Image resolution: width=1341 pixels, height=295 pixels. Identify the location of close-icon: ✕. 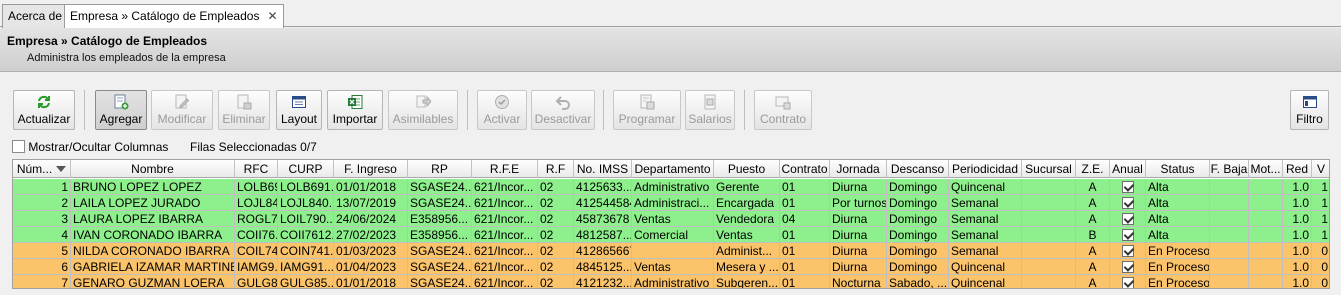
(272, 16).